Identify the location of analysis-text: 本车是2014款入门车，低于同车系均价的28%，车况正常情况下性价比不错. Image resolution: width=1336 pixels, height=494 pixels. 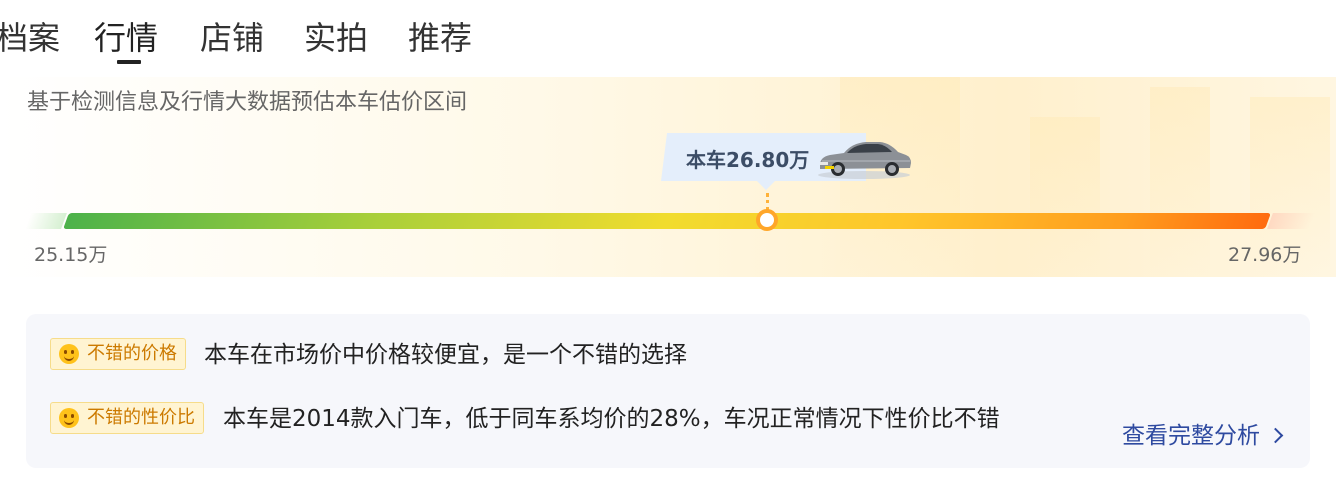
(611, 419).